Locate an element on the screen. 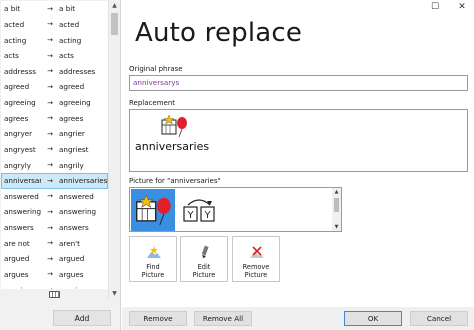  list-item: acted → acted is located at coordinates (54, 25).